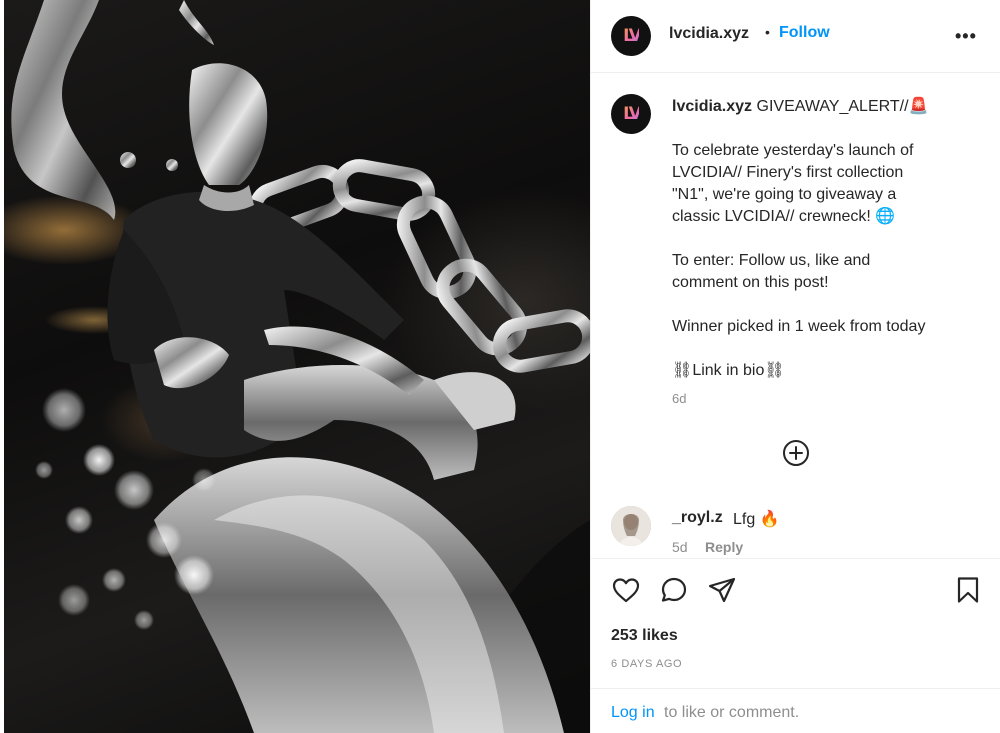 Image resolution: width=1000 pixels, height=733 pixels. Describe the element at coordinates (680, 547) in the screenshot. I see `comment-timestamp: 5d` at that location.